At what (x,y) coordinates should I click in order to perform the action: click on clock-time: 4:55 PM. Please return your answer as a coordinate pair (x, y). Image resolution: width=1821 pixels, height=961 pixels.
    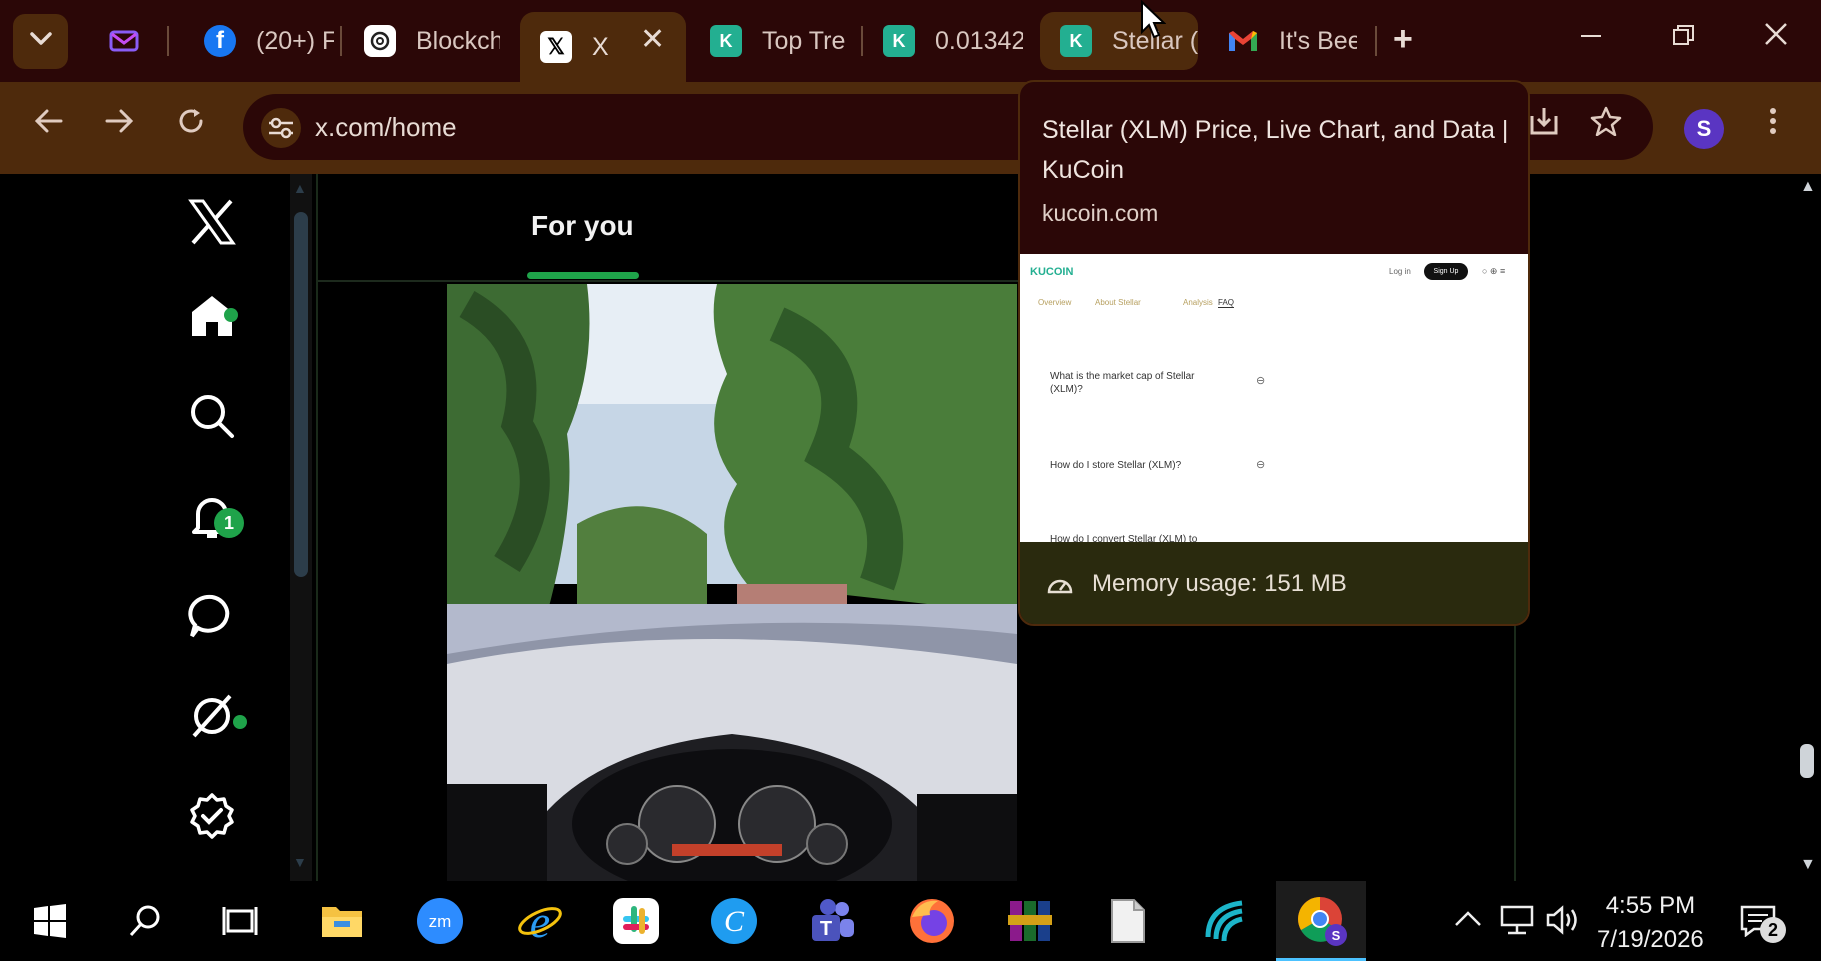
    Looking at the image, I should click on (1650, 905).